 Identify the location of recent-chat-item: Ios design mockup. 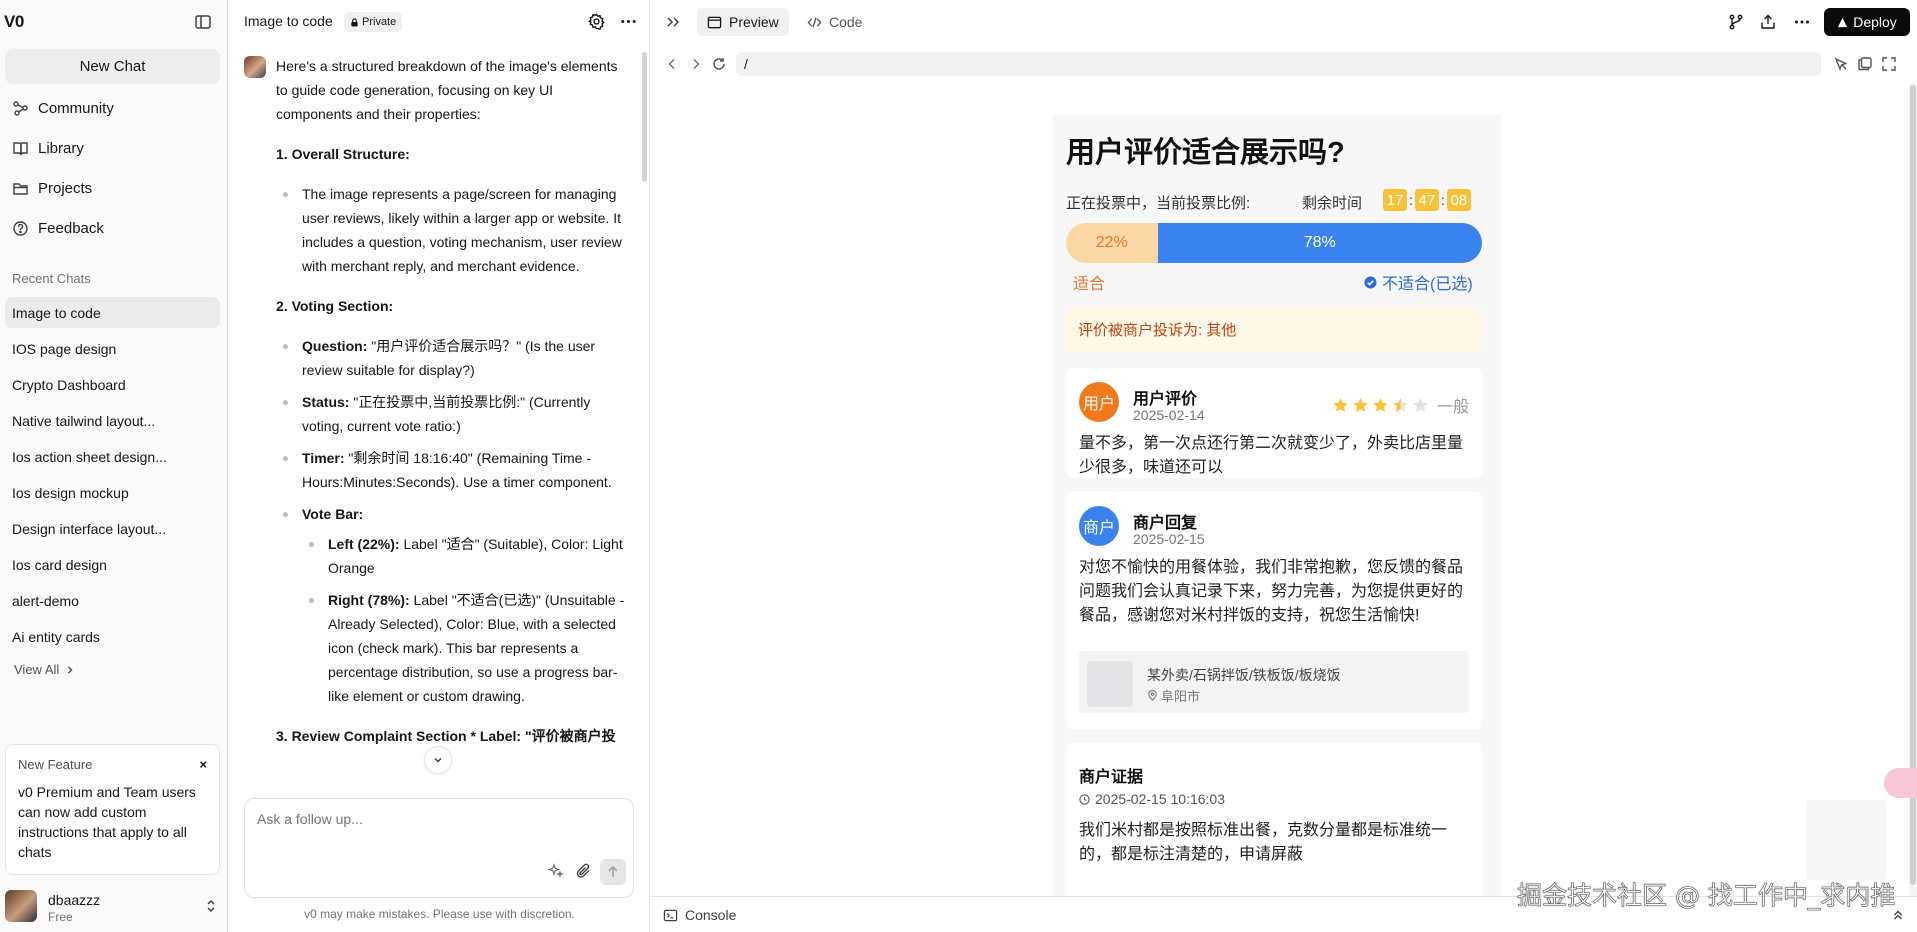
(112, 492).